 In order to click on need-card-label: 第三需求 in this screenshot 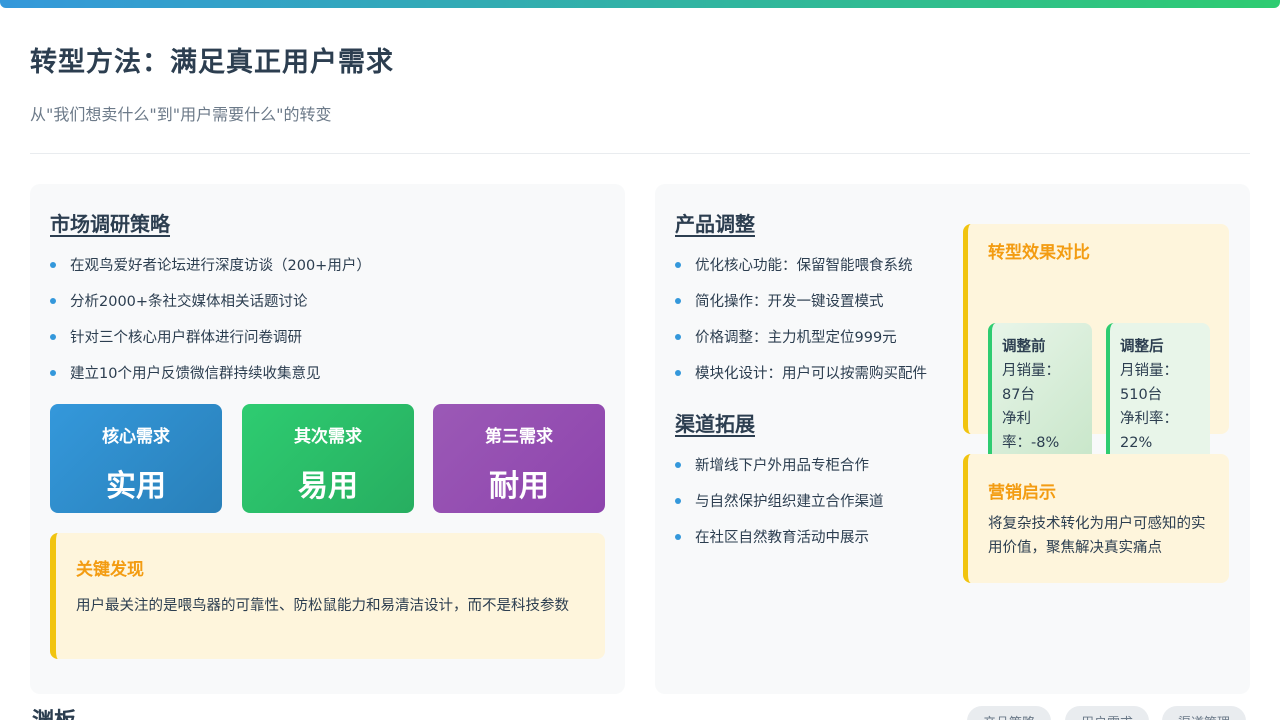, I will do `click(519, 437)`.